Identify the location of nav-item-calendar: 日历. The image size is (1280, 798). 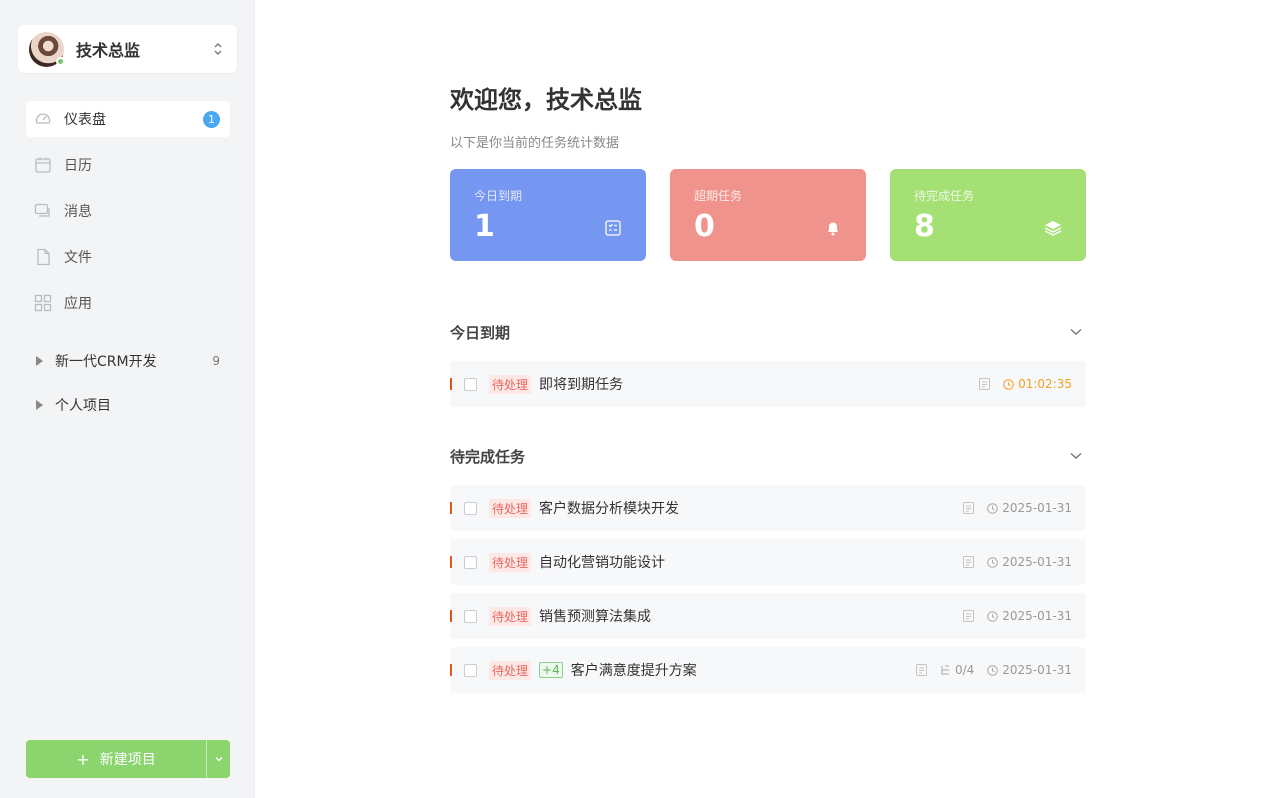
(128, 165).